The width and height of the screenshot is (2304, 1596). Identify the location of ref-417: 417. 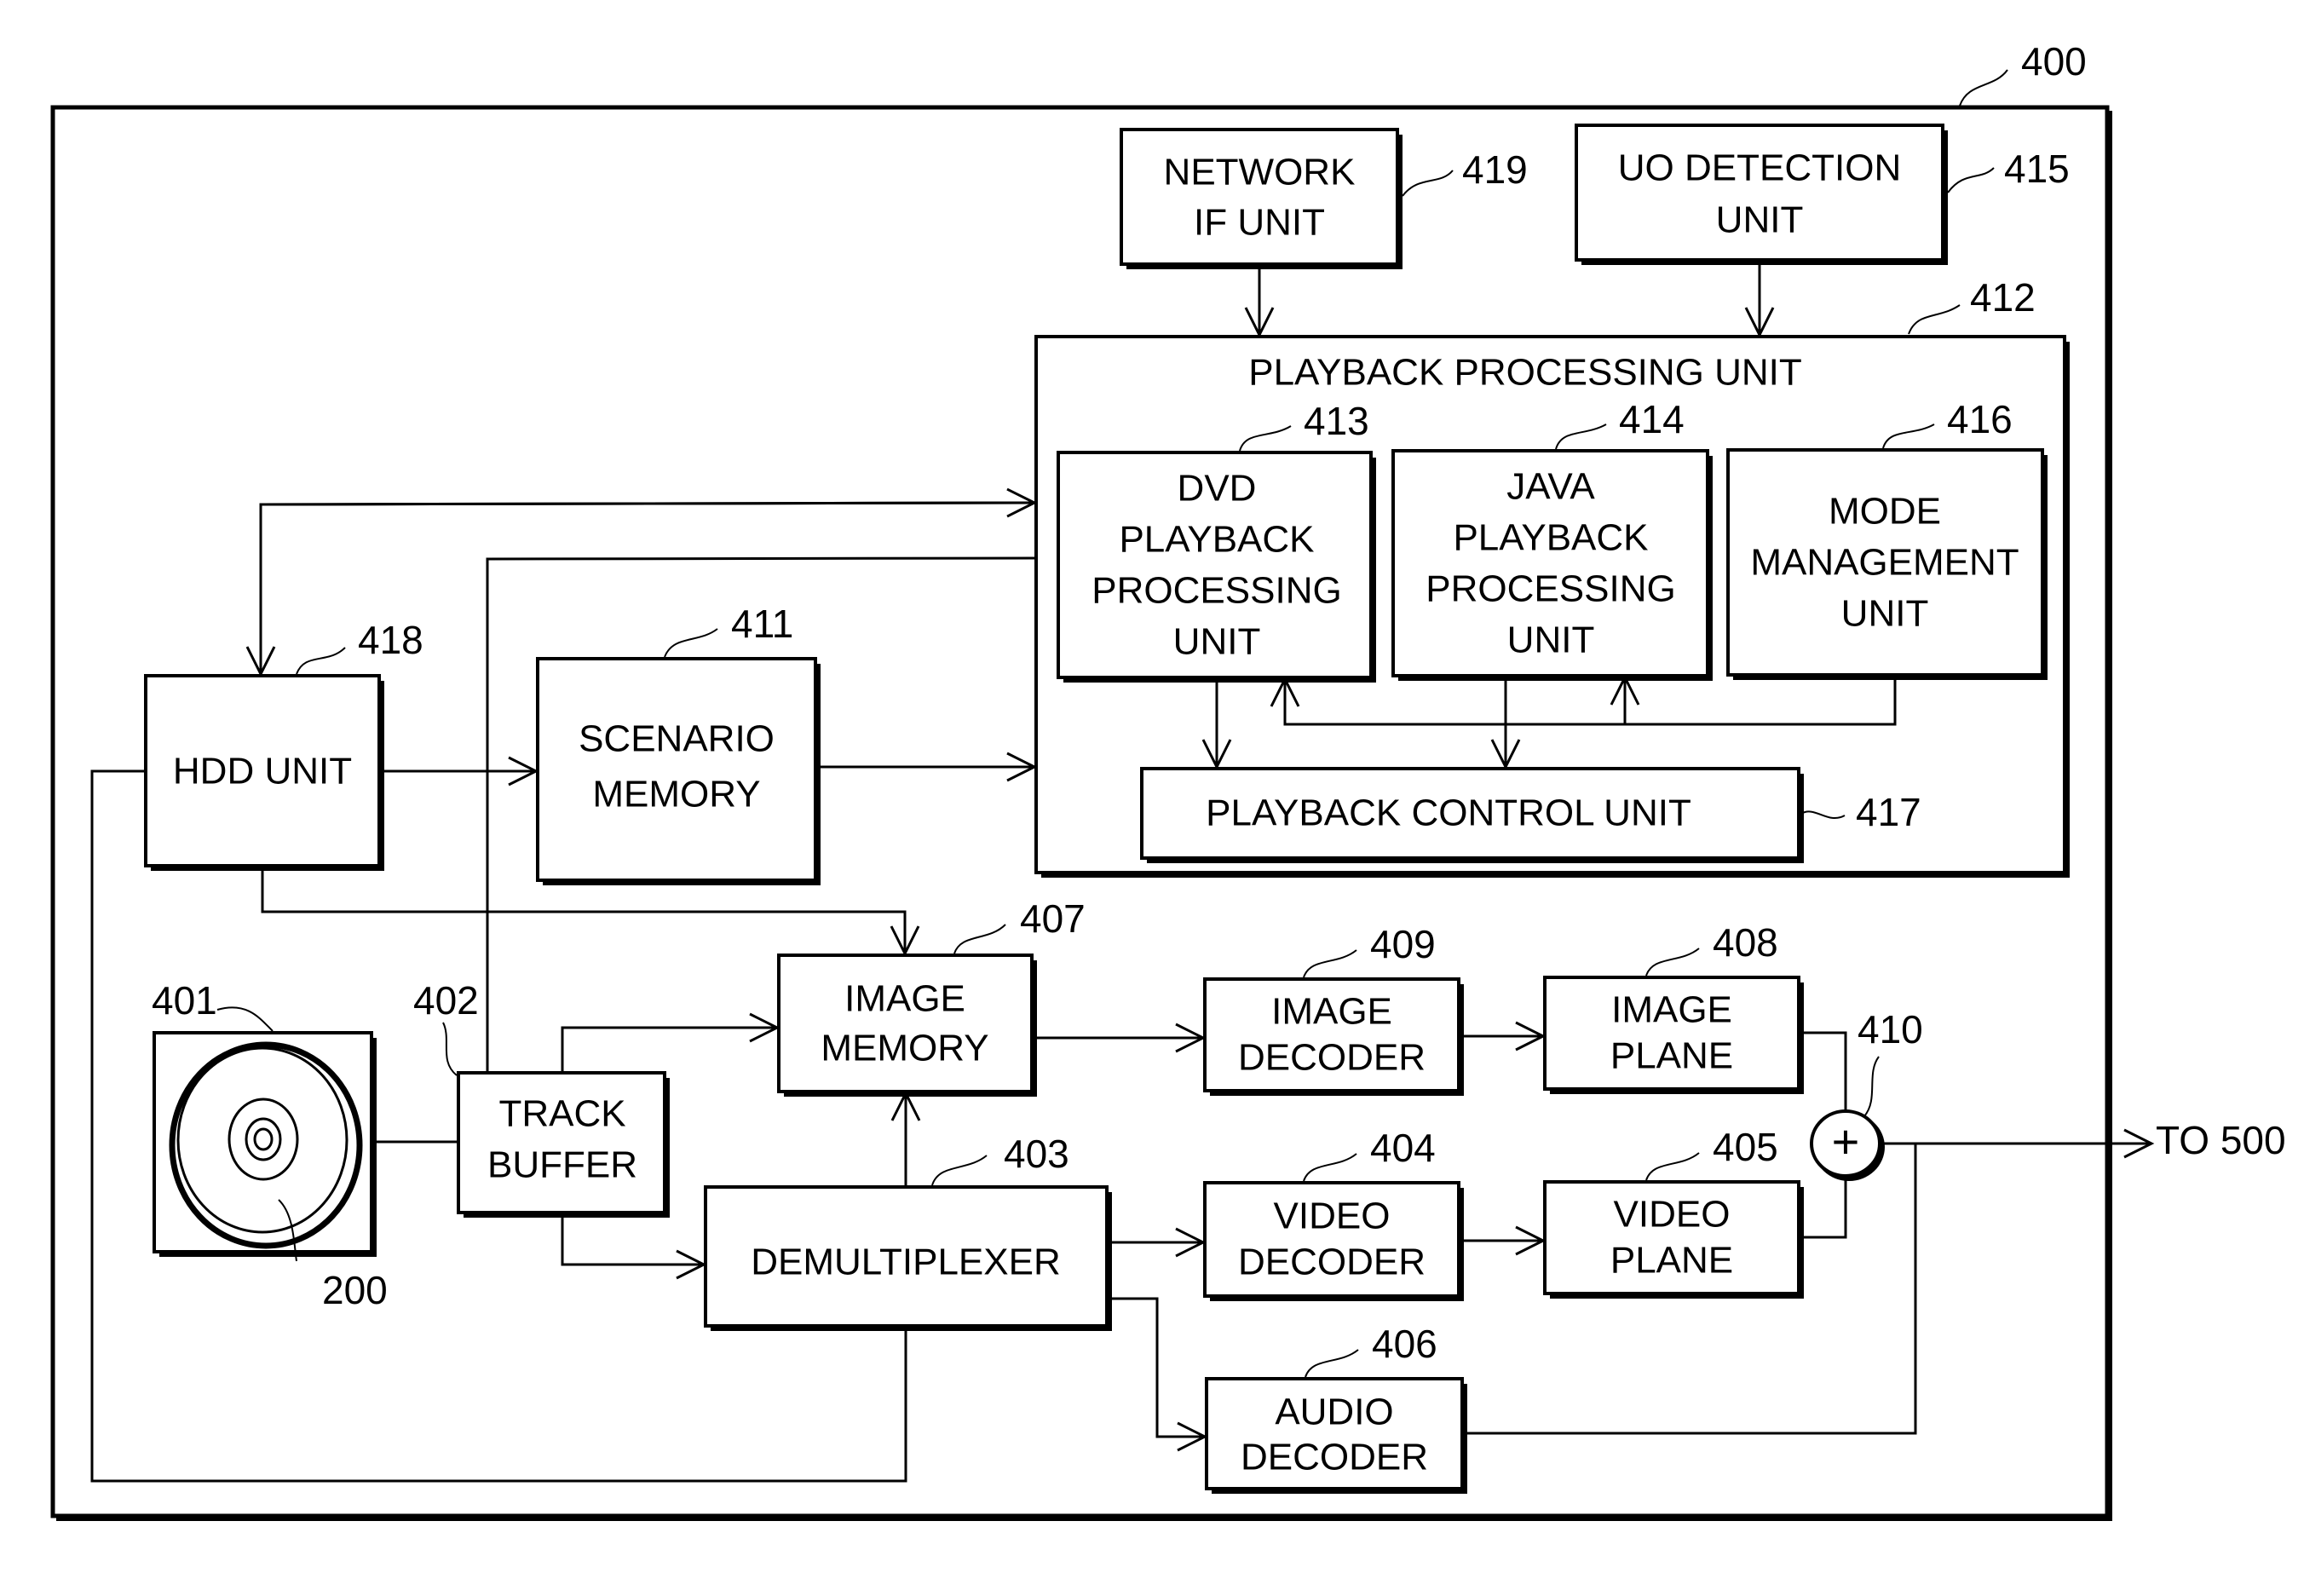
(1889, 812).